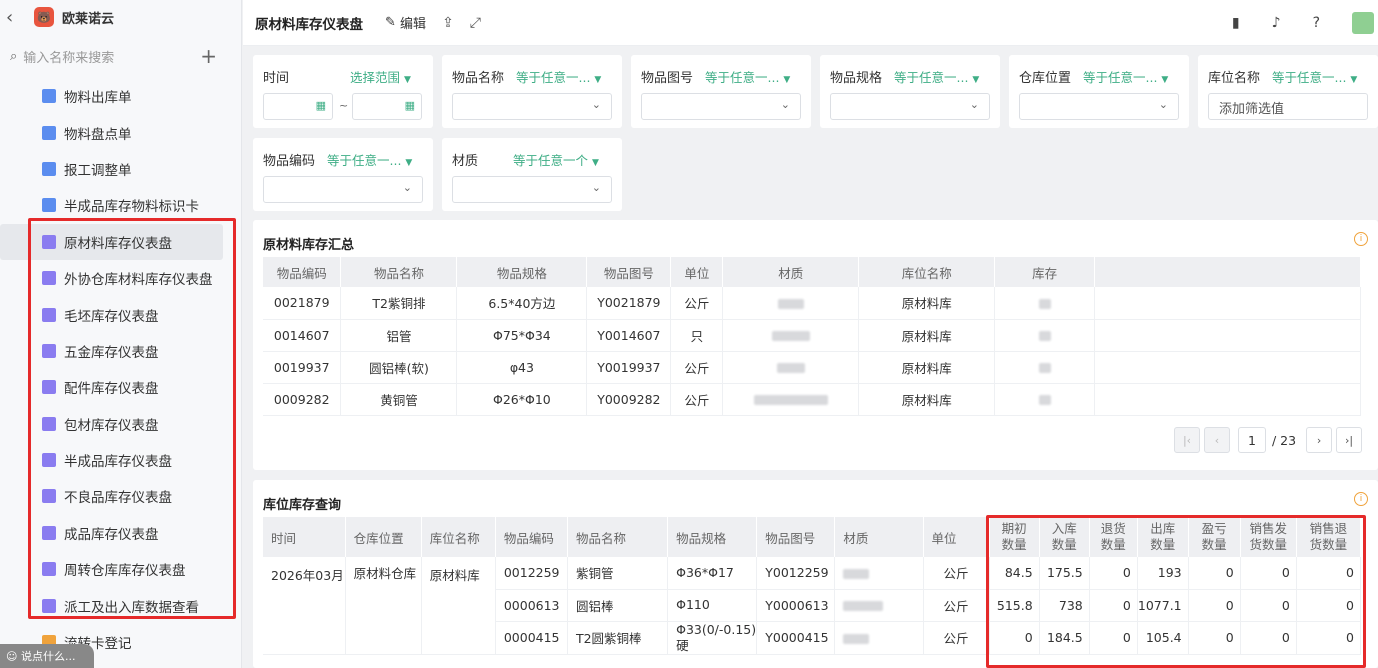  What do you see at coordinates (531, 638) in the screenshot?
I see `cell-code: 0000415` at bounding box center [531, 638].